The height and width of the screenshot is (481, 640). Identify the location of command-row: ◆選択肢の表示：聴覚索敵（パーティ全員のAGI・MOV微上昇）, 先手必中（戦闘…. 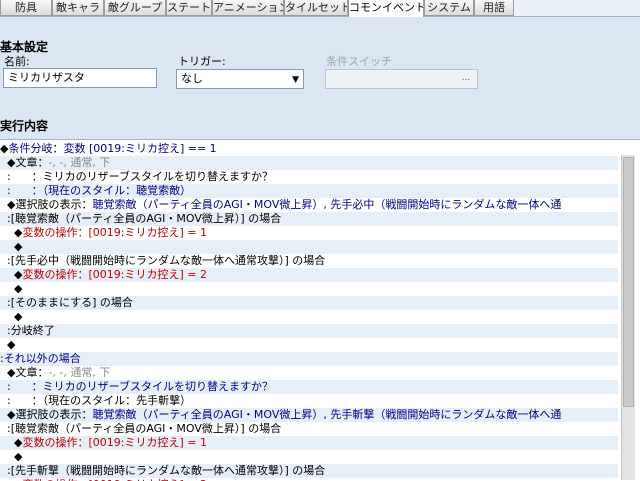
(309, 205).